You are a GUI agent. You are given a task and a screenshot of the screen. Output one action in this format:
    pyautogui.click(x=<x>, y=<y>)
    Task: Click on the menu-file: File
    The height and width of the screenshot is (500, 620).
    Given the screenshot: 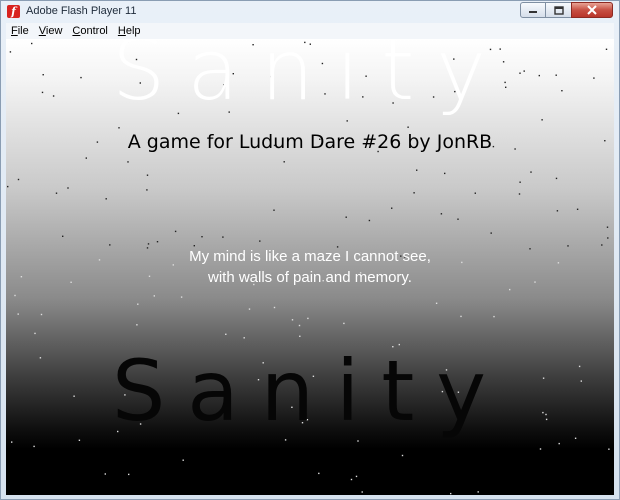 What is the action you would take?
    pyautogui.click(x=20, y=31)
    